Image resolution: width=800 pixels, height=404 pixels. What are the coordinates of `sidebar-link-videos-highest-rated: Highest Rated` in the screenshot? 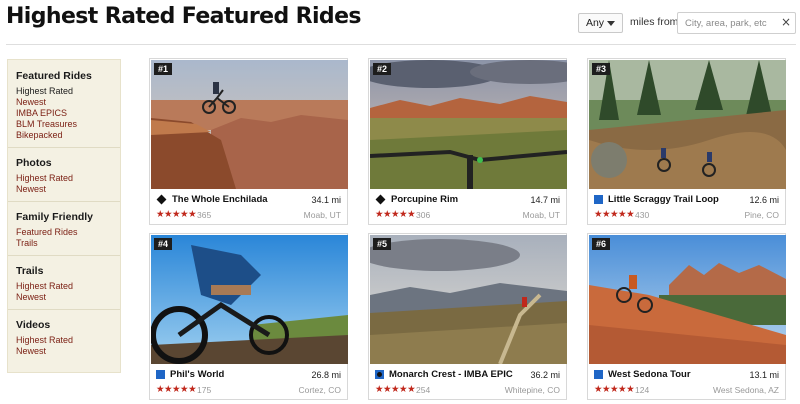 It's located at (64, 340).